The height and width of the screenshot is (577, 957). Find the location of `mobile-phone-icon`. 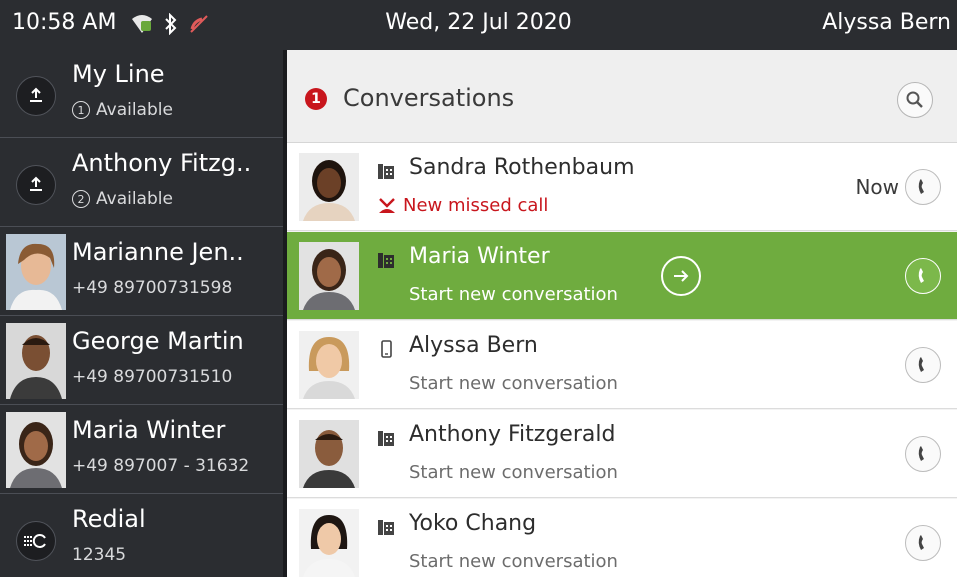

mobile-phone-icon is located at coordinates (386, 349).